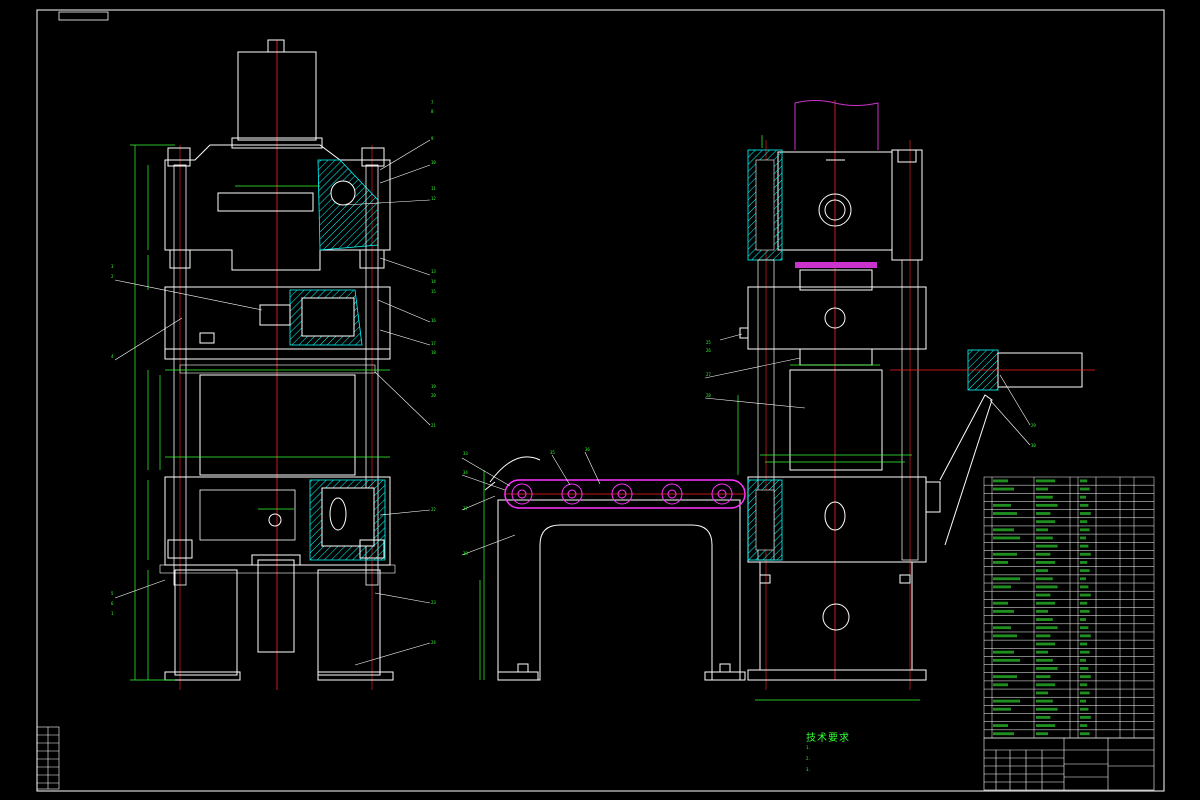  Describe the element at coordinates (708, 374) in the screenshot. I see `svg-text: 27` at that location.